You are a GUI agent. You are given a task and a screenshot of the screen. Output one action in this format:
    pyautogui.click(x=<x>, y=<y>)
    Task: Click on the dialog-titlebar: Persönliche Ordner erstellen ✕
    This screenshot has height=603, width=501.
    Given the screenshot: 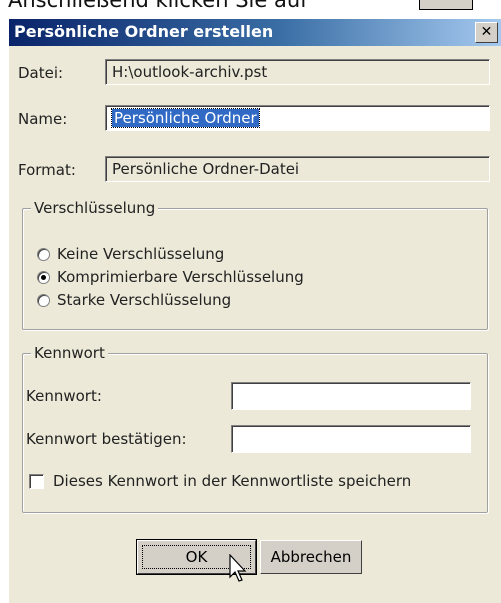 What is the action you would take?
    pyautogui.click(x=255, y=32)
    